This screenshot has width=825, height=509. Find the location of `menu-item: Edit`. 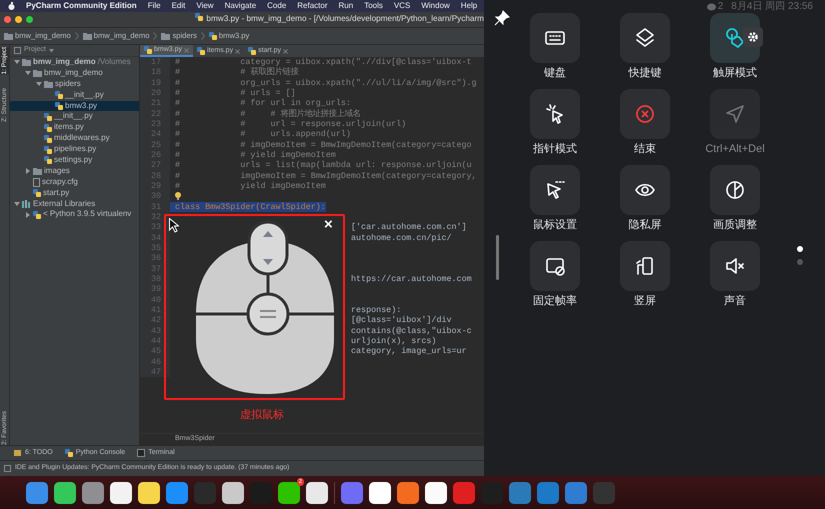

menu-item: Edit is located at coordinates (179, 6).